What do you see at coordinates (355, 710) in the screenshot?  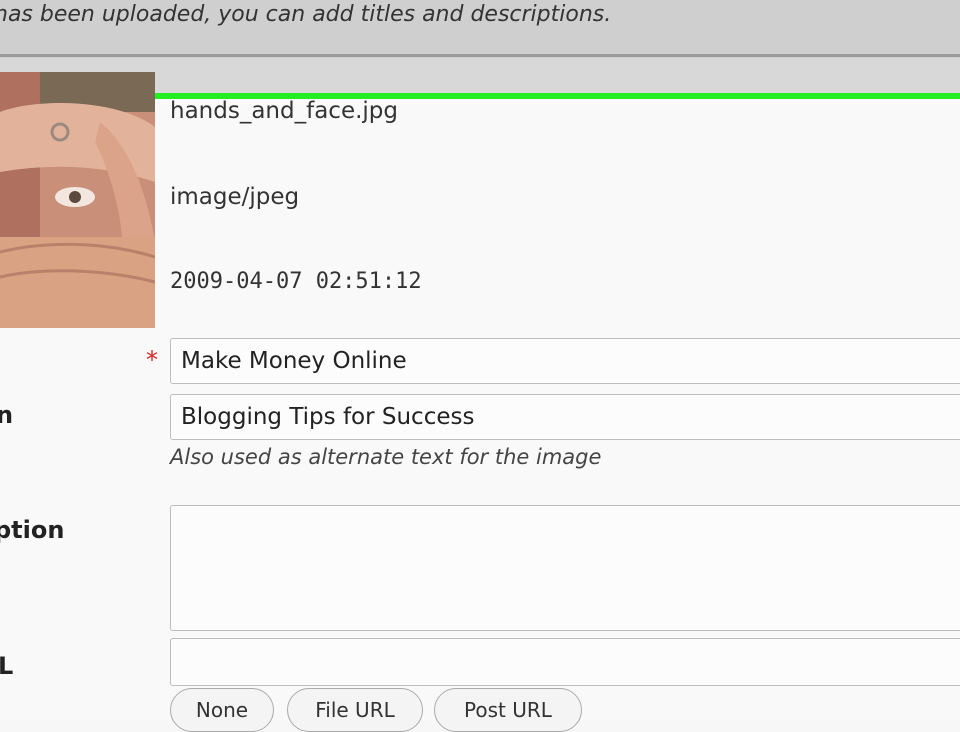 I see `file-url-button: File URL` at bounding box center [355, 710].